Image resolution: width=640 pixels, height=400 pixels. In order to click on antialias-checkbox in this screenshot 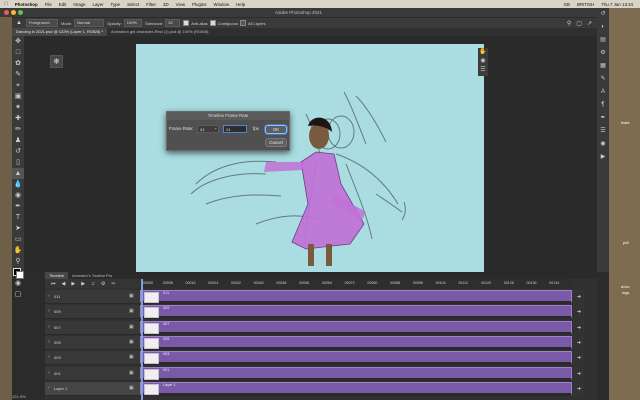, I will do `click(186, 23)`.